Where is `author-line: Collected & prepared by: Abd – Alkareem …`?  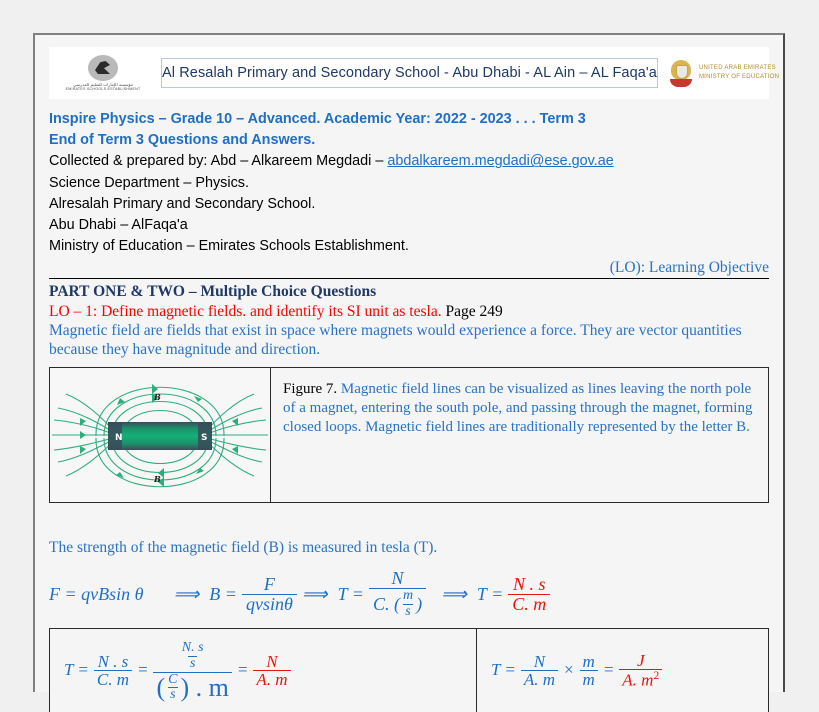
author-line: Collected & prepared by: Abd – Alkareem … is located at coordinates (409, 161).